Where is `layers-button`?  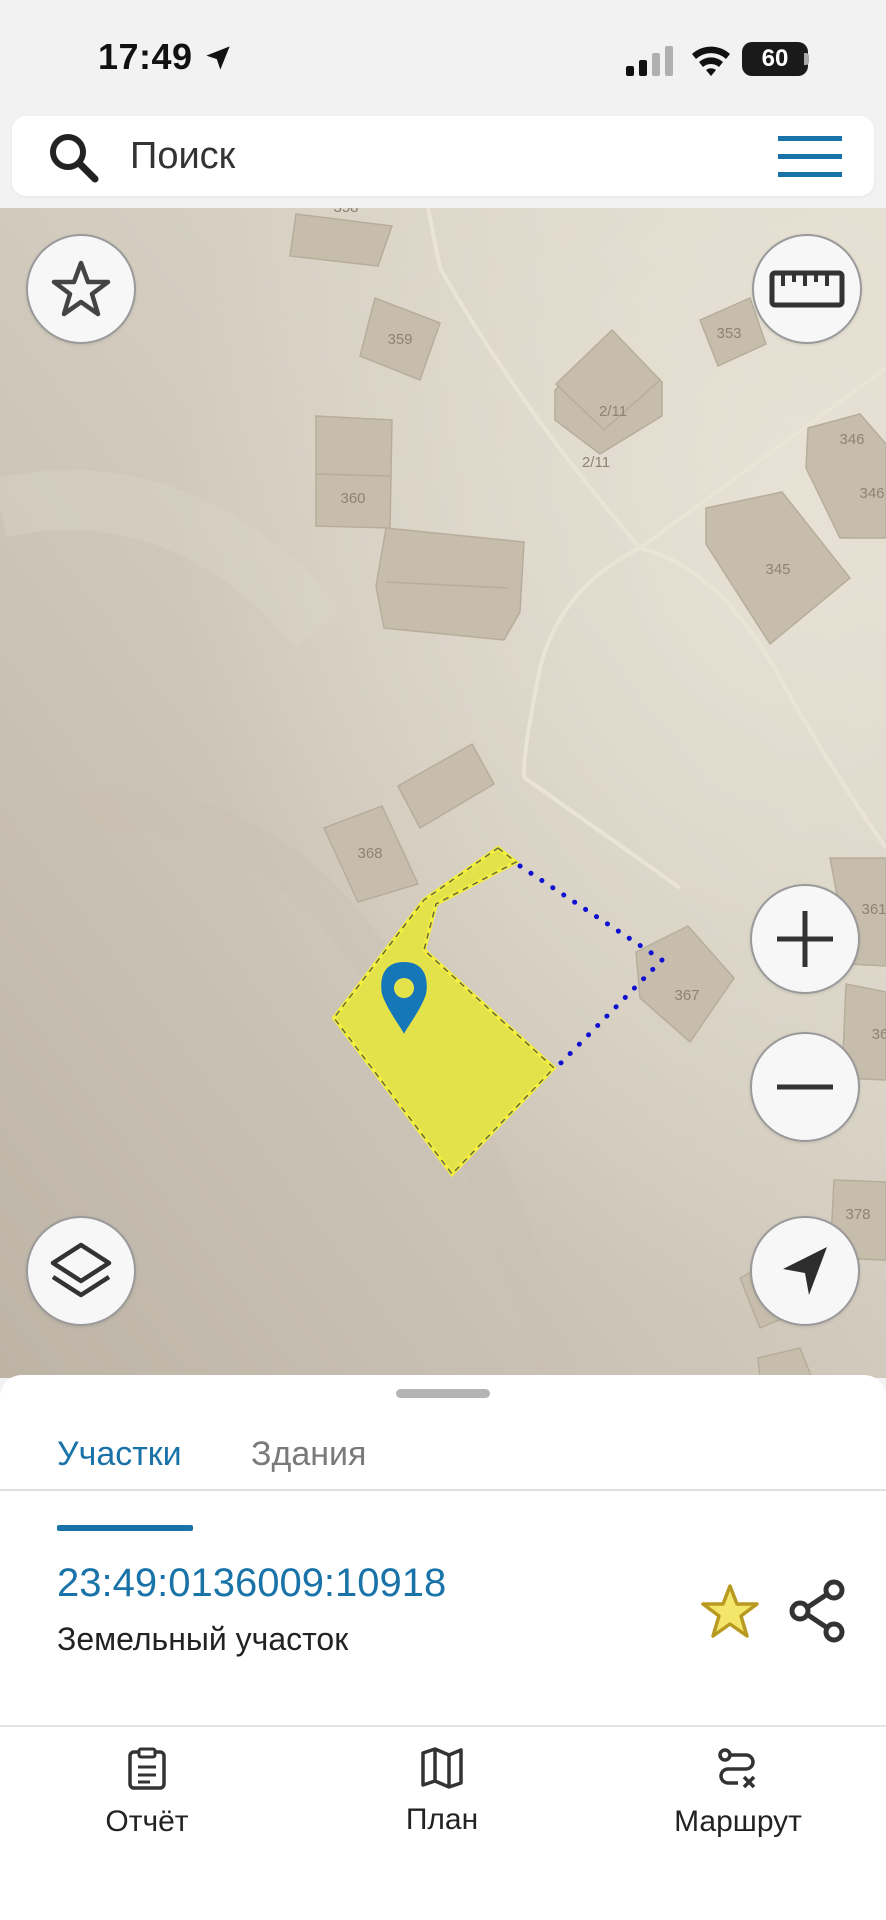 layers-button is located at coordinates (81, 1271).